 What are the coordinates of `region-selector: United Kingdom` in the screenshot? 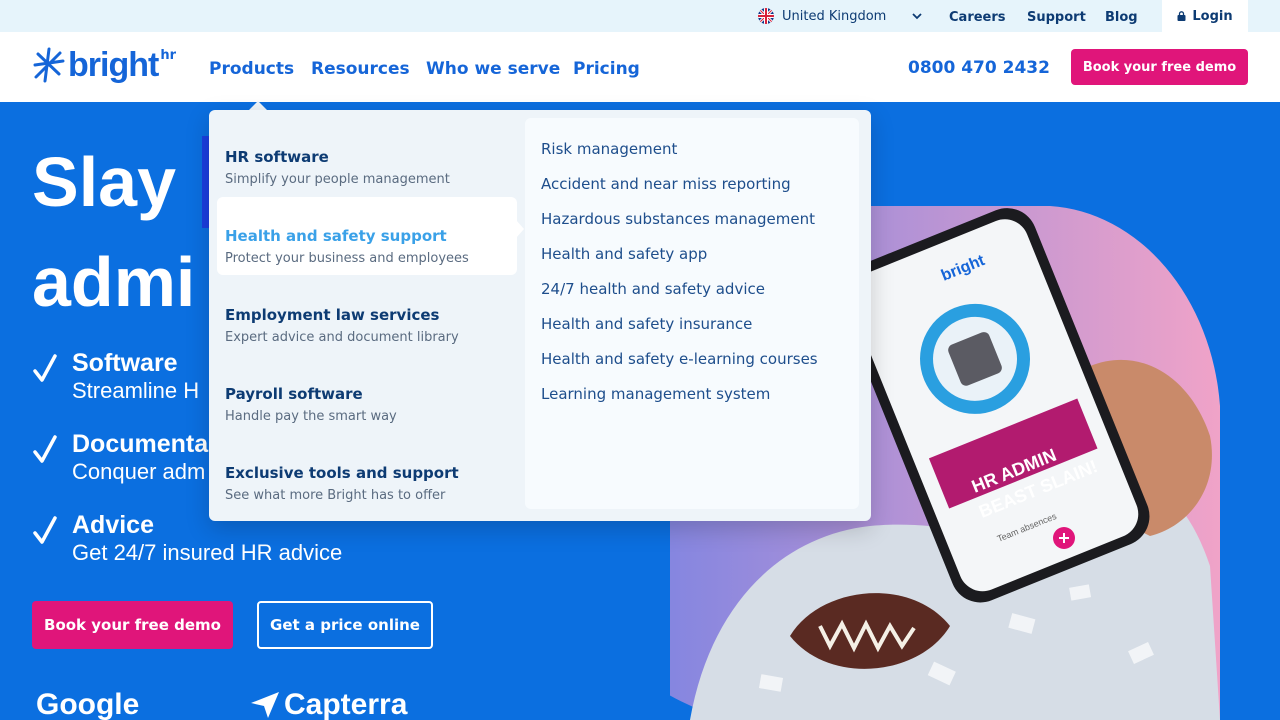 It's located at (822, 16).